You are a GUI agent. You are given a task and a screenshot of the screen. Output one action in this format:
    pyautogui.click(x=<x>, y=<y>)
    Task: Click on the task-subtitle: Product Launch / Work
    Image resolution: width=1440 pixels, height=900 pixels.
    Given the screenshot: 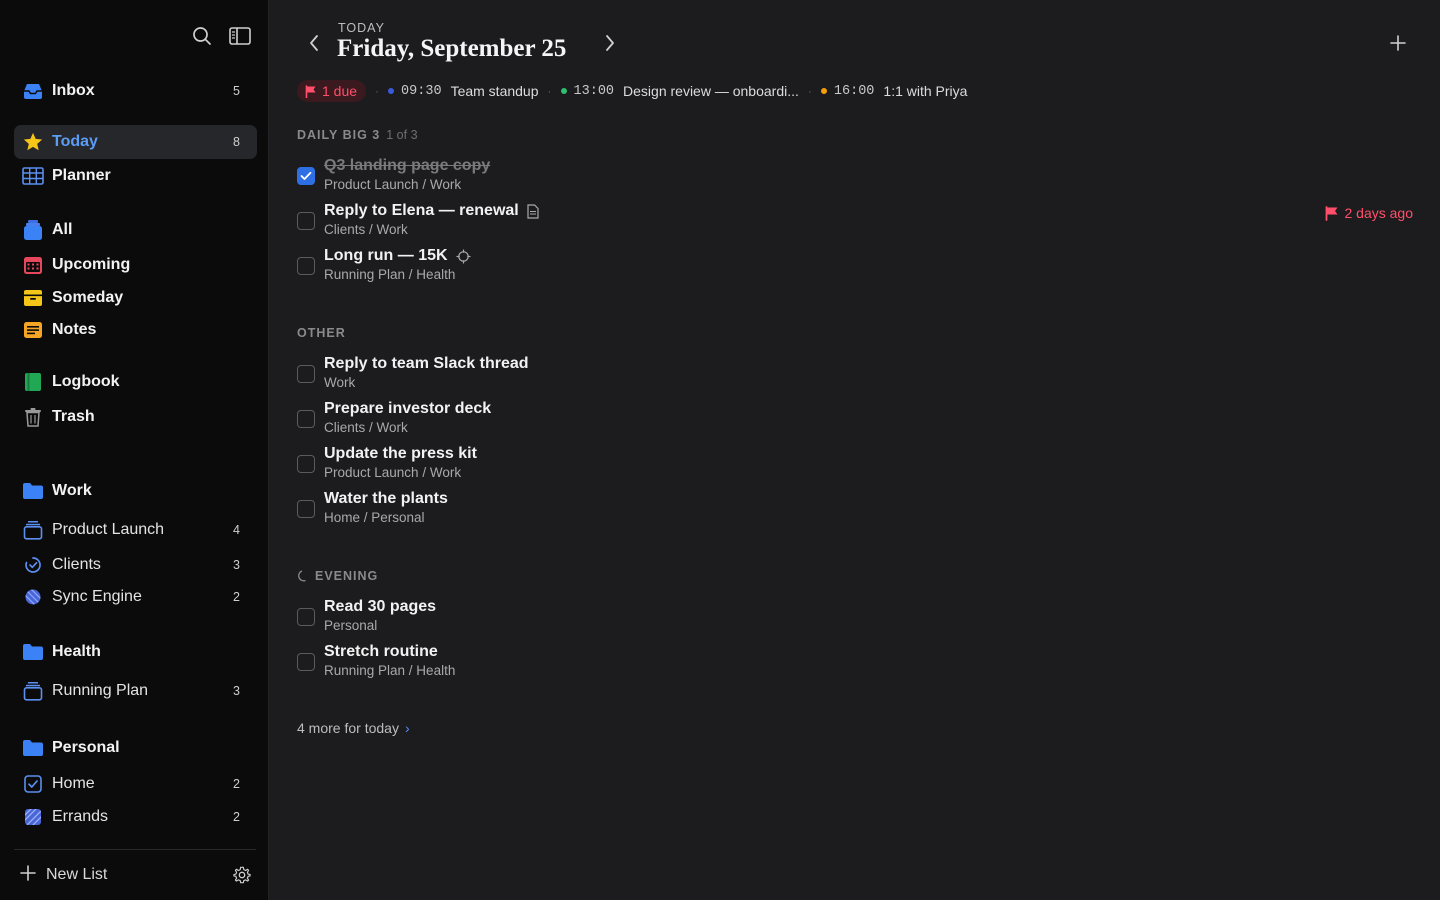 What is the action you would take?
    pyautogui.click(x=393, y=472)
    